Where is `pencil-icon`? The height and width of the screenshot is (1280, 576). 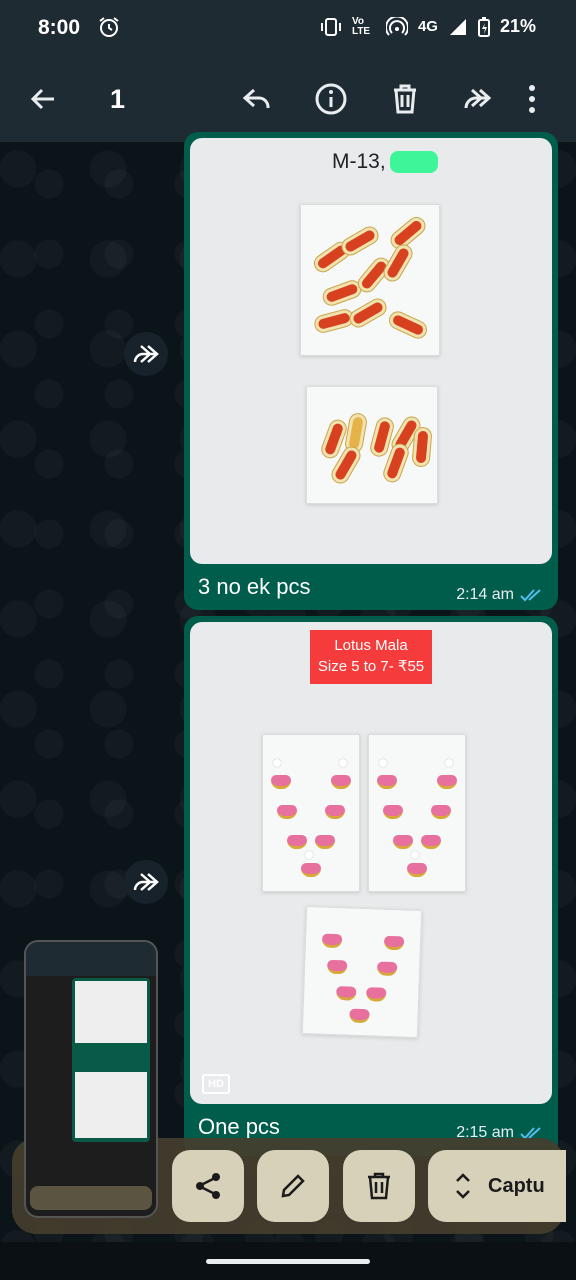
pencil-icon is located at coordinates (293, 1186).